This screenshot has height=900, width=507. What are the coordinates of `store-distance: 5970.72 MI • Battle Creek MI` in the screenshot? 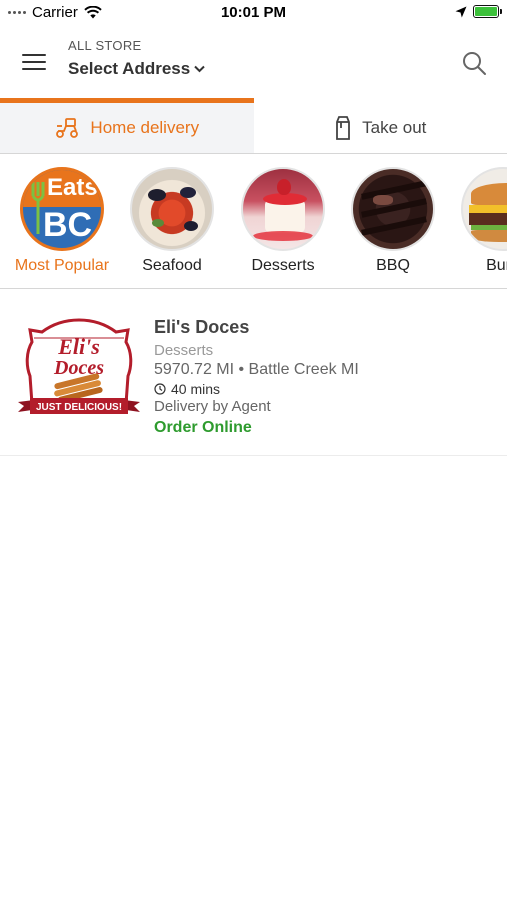 It's located at (256, 369).